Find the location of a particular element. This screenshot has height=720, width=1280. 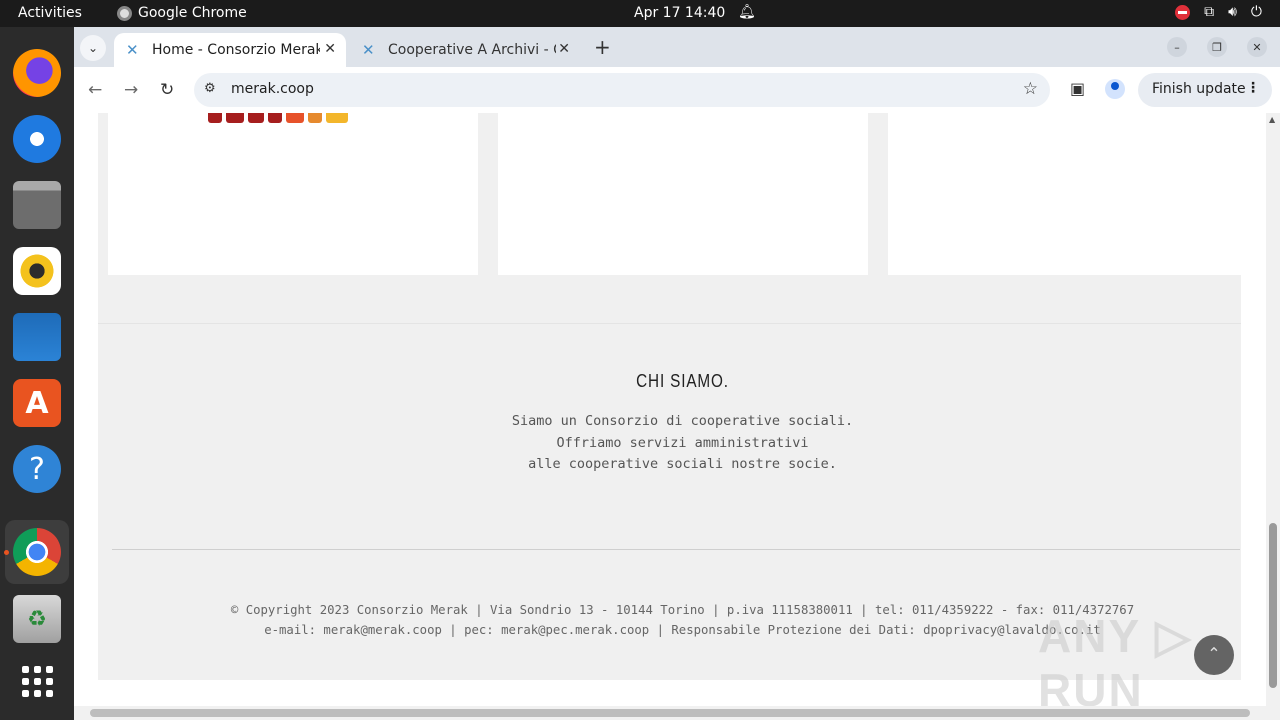

reload-icon: ↻ is located at coordinates (167, 90).